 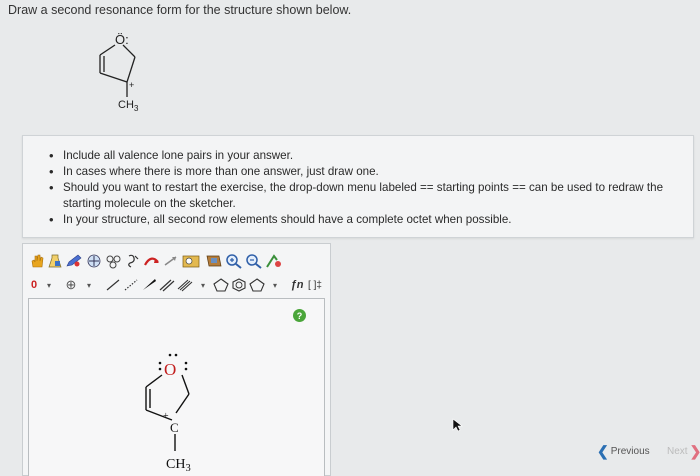 What do you see at coordinates (234, 261) in the screenshot?
I see `zoom-in-icon` at bounding box center [234, 261].